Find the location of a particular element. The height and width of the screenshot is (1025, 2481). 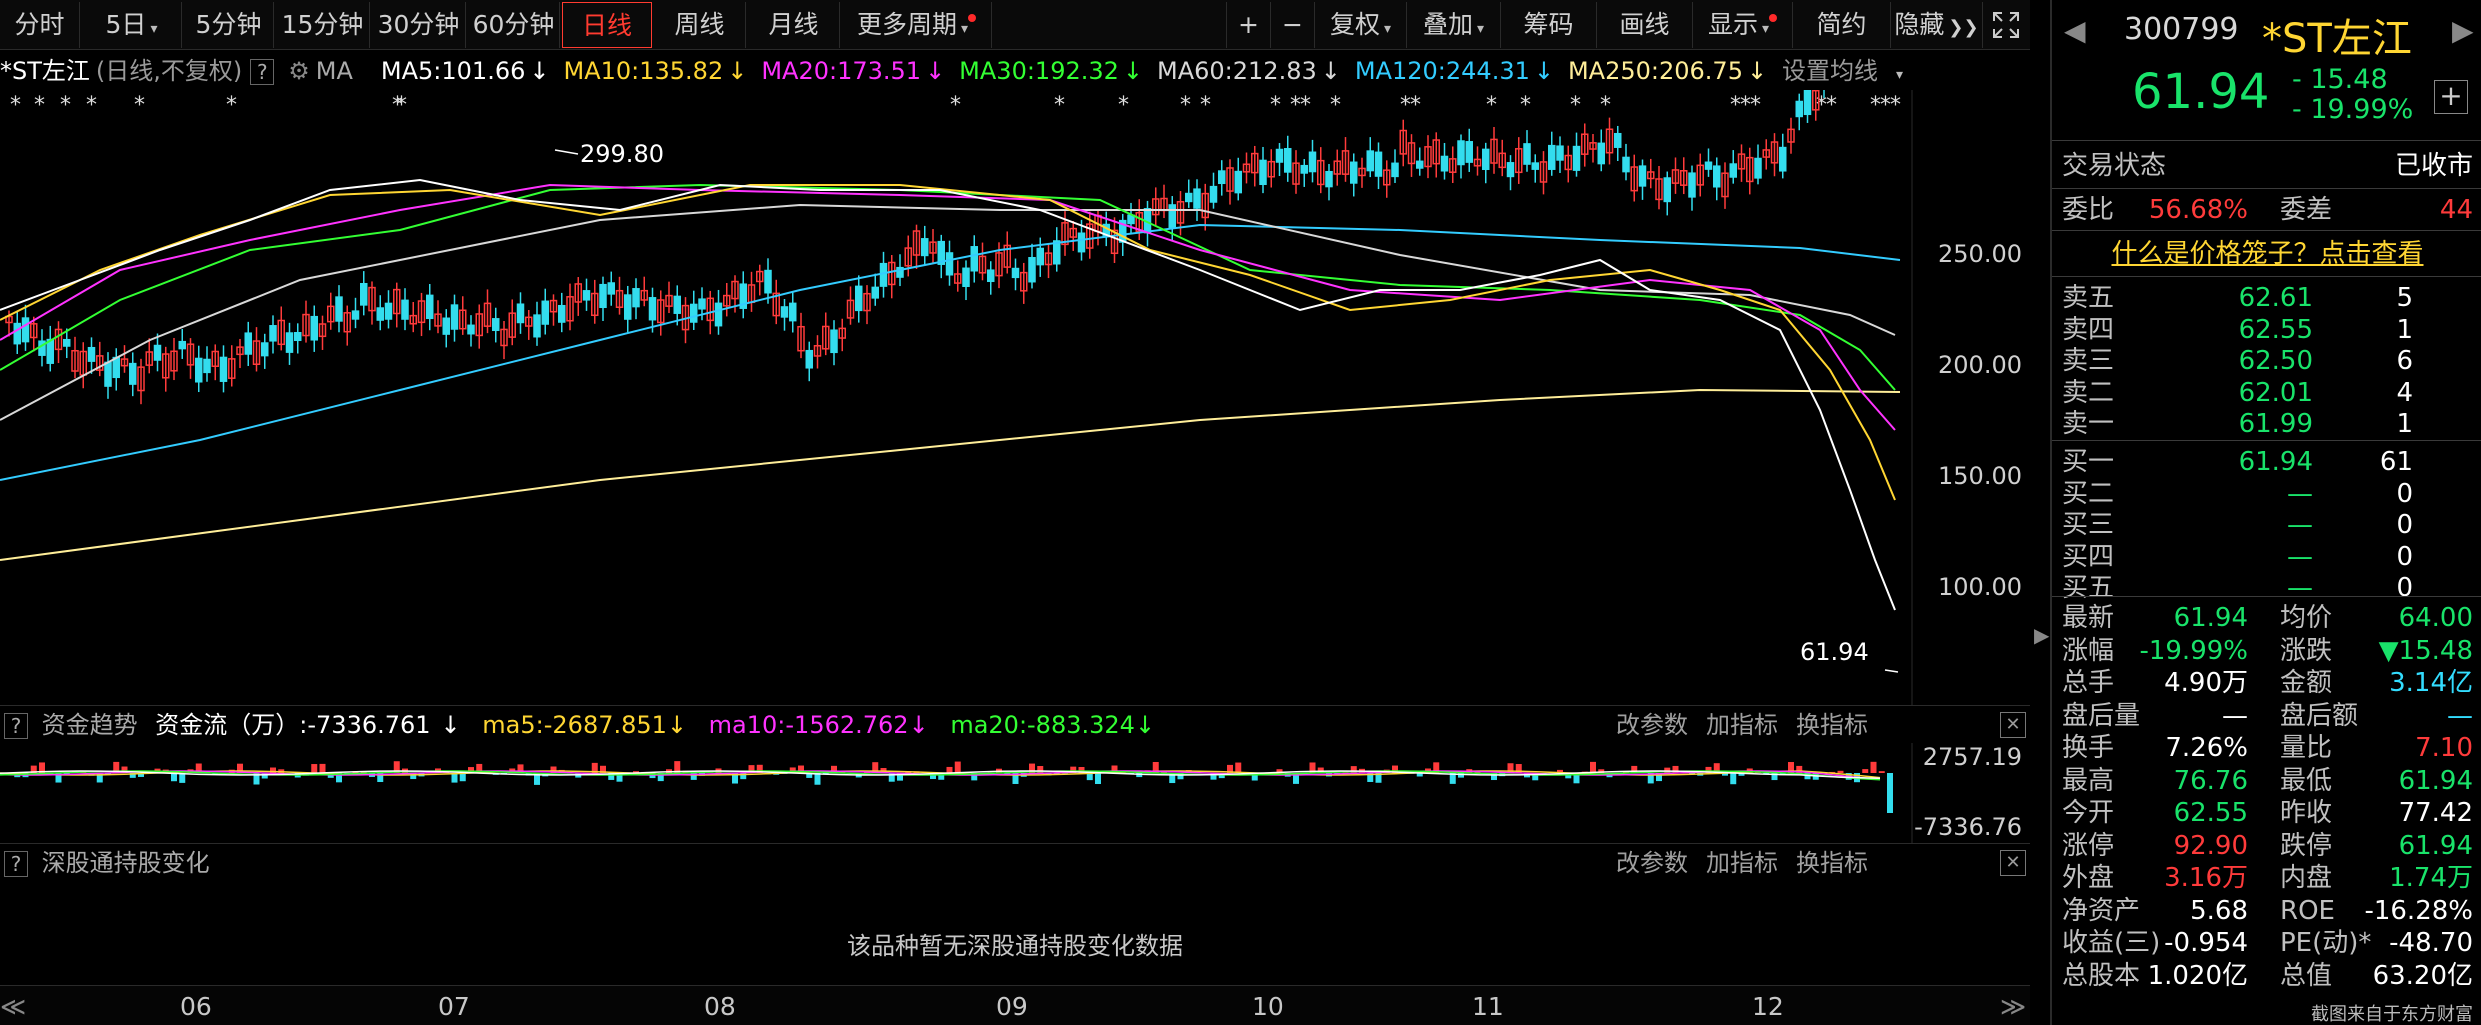

flow-chart: 2757.19 -7336.76 is located at coordinates (1015, 793).